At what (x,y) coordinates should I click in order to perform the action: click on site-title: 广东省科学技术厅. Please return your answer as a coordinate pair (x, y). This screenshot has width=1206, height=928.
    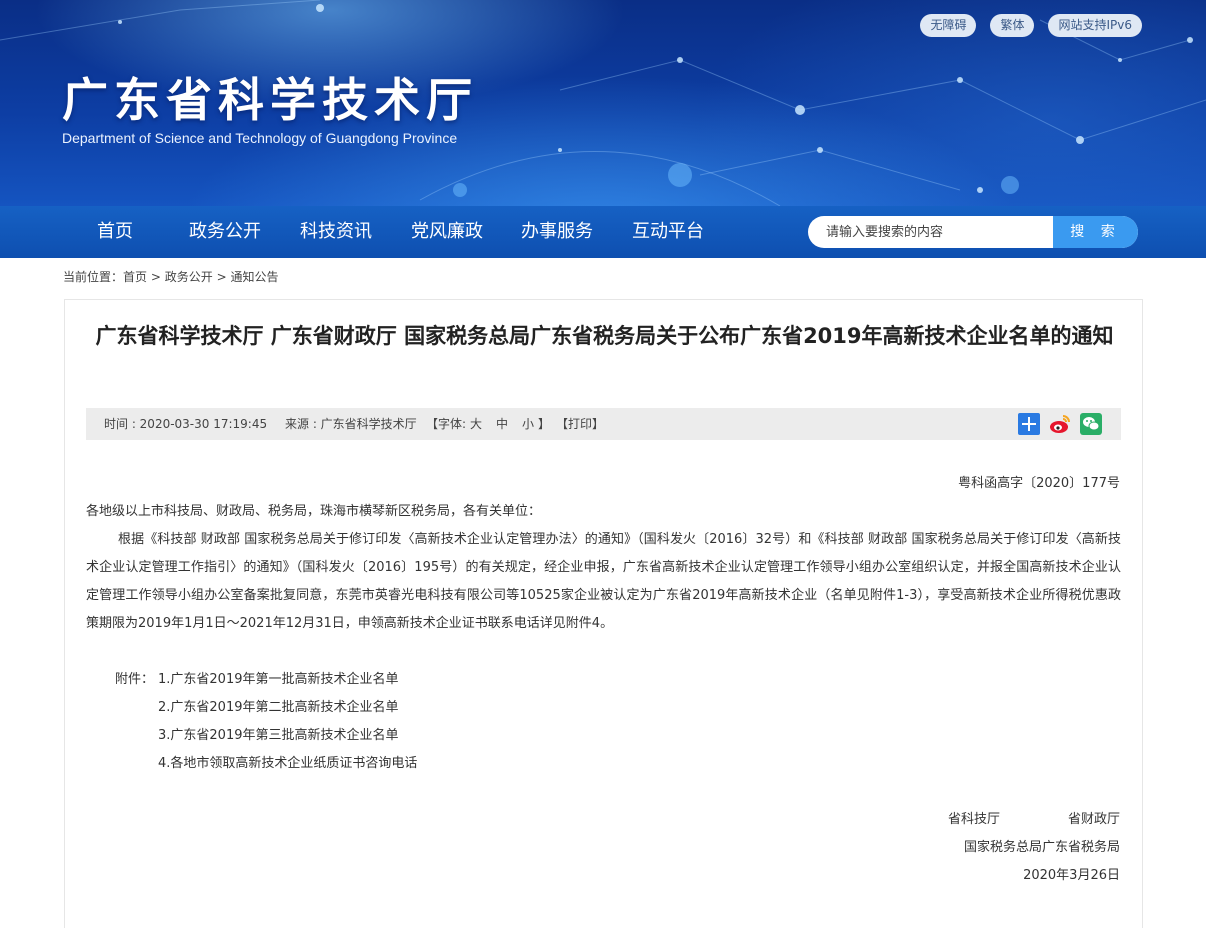
    Looking at the image, I should click on (270, 100).